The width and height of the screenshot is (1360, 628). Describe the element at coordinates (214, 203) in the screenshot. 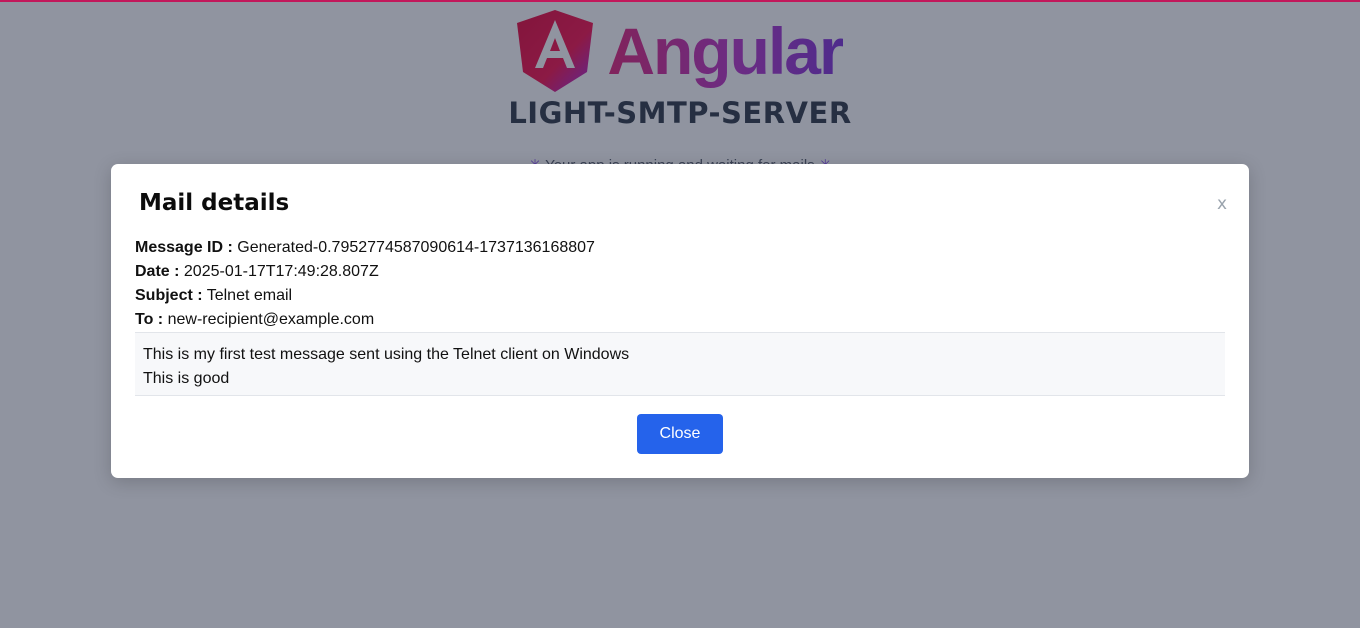

I see `modal-title: Mail details` at that location.